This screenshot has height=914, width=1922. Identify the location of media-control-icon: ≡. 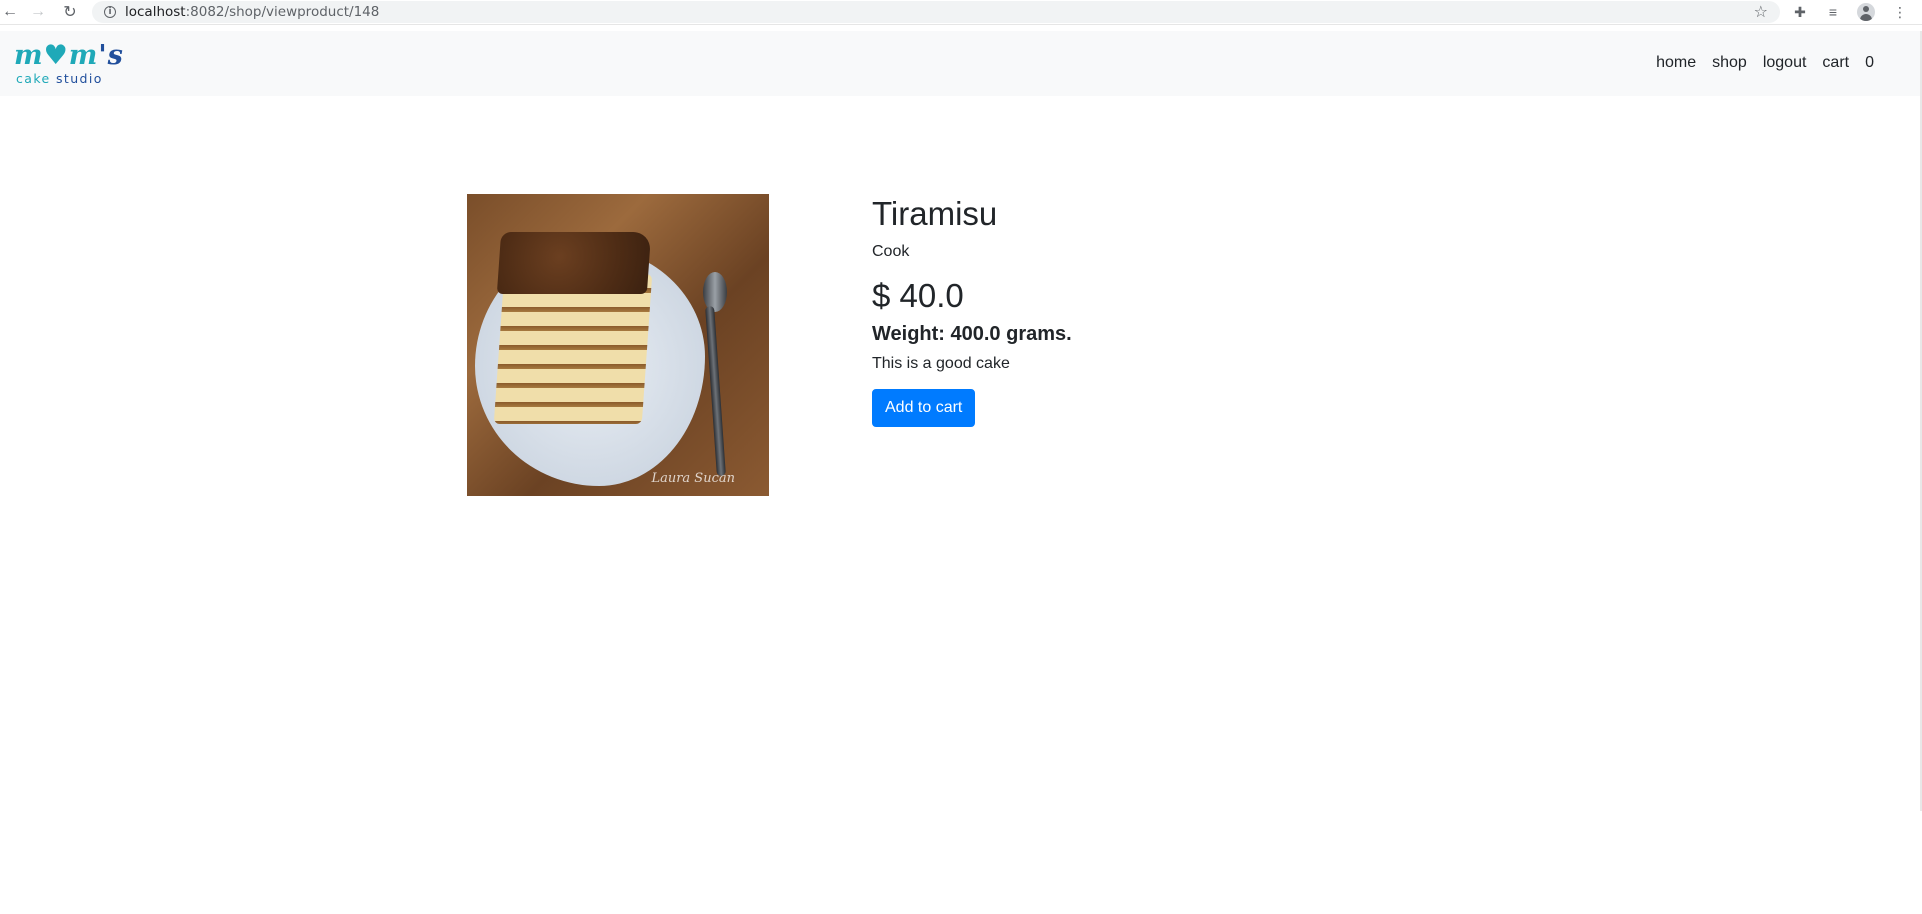
(1833, 12).